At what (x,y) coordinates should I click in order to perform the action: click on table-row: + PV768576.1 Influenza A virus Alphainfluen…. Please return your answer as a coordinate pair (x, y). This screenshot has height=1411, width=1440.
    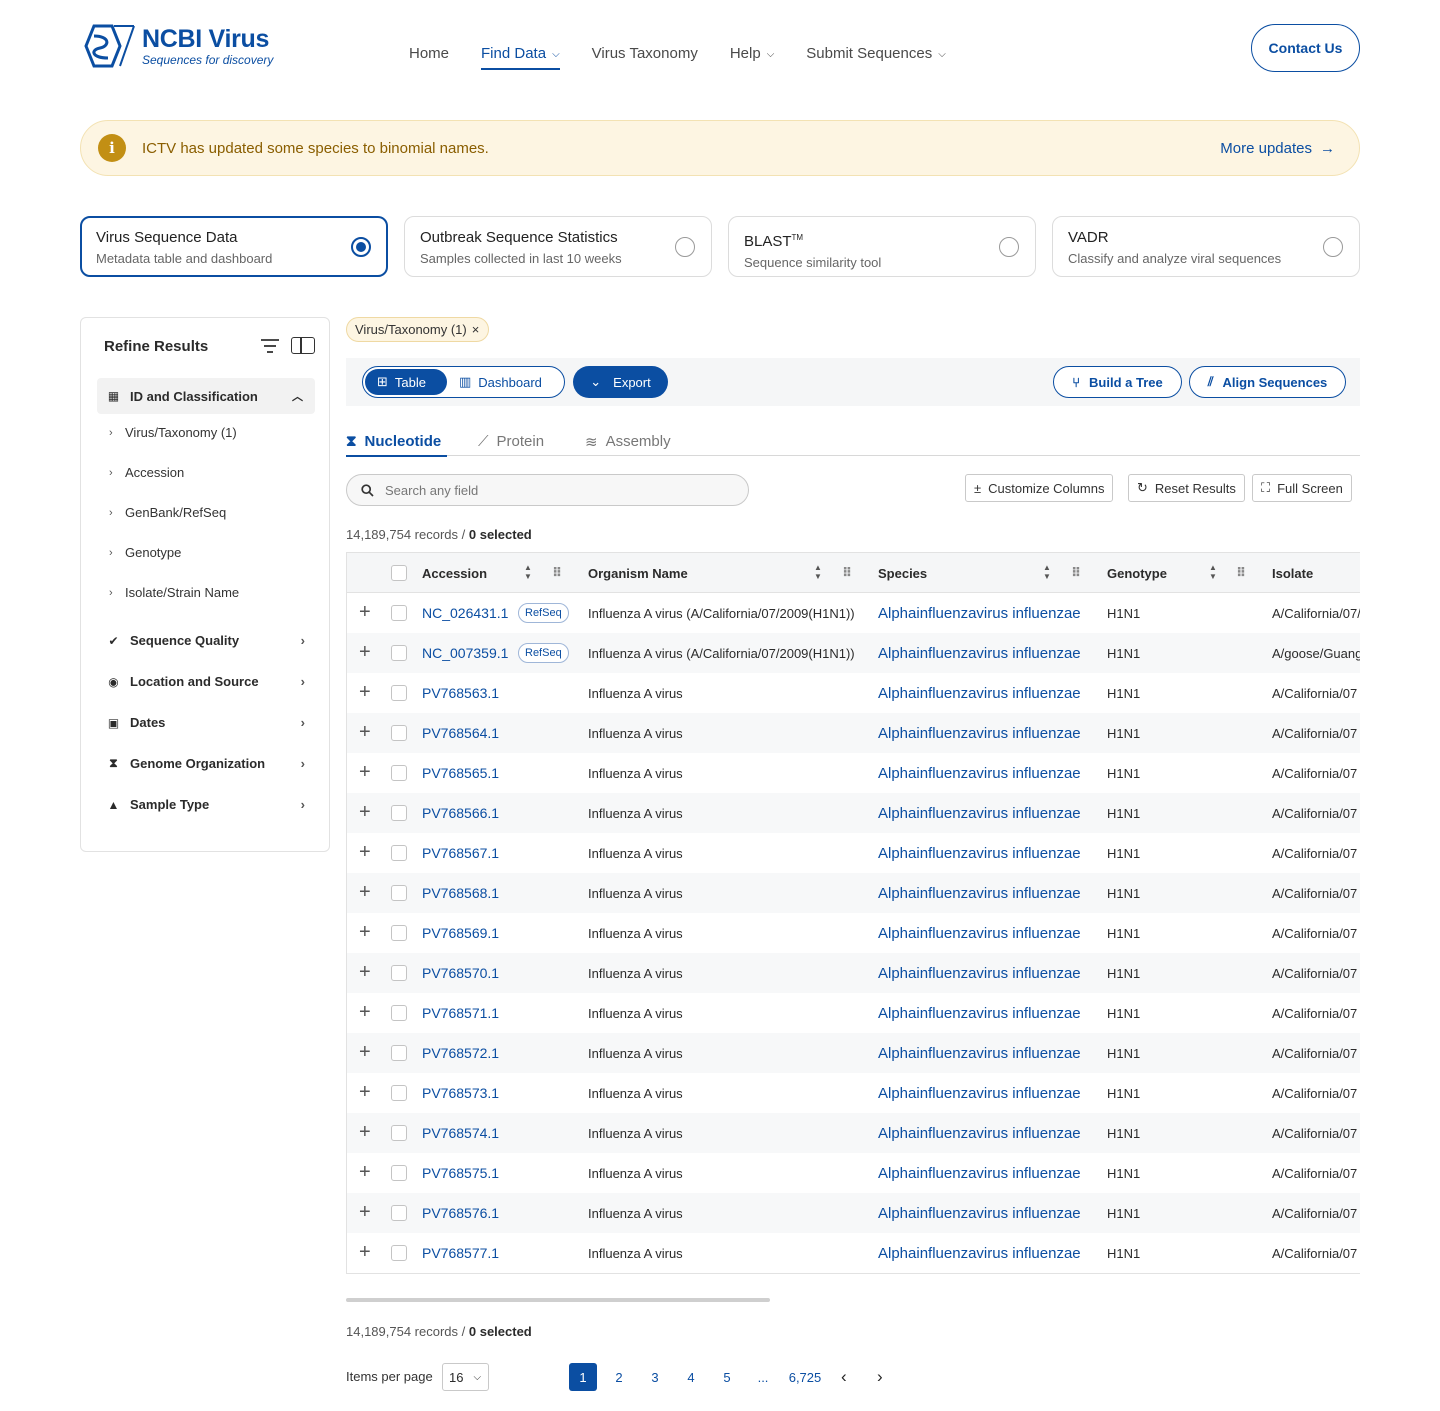
    Looking at the image, I should click on (853, 1213).